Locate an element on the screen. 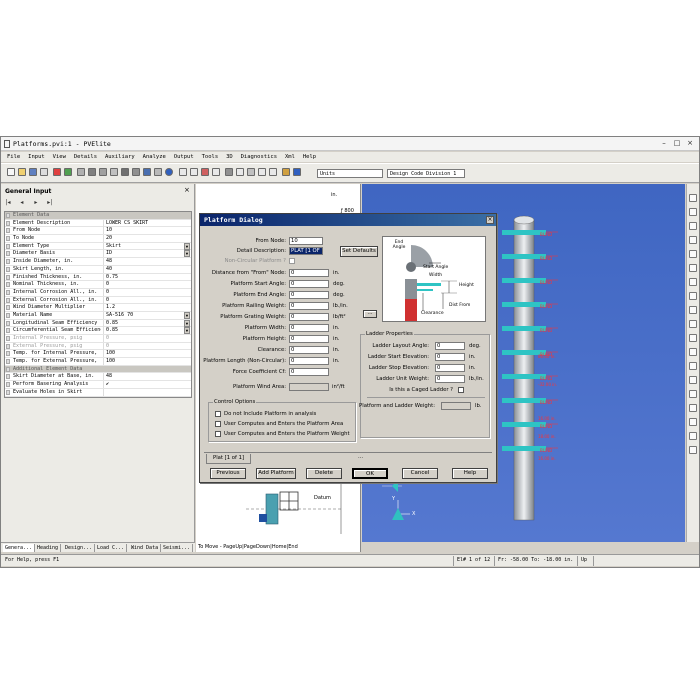 Image resolution: width=700 pixels, height=700 pixels. close-button: × is located at coordinates (690, 143).